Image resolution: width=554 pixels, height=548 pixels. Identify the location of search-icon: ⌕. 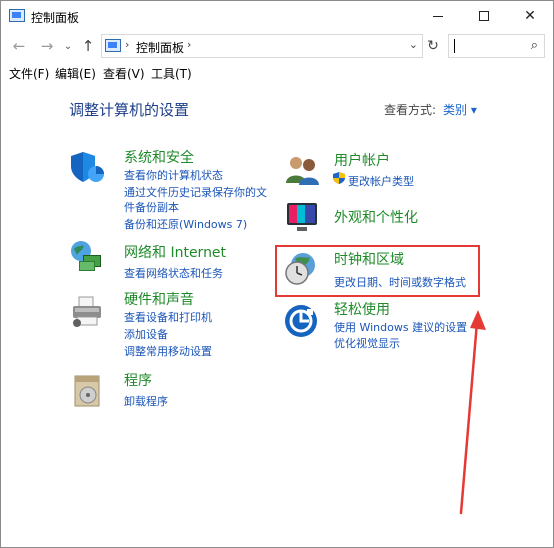
(534, 45).